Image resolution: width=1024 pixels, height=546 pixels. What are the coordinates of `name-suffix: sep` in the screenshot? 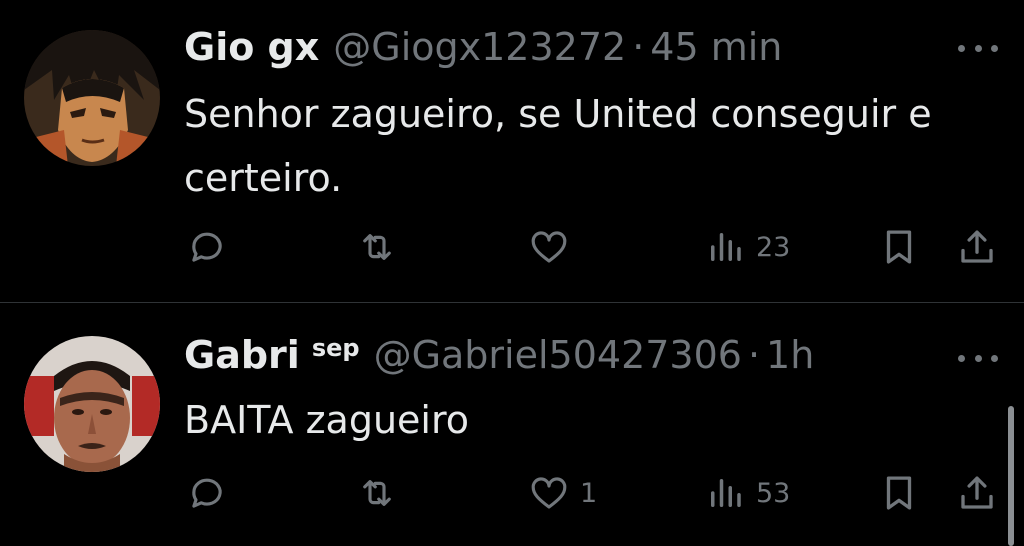 It's located at (335, 348).